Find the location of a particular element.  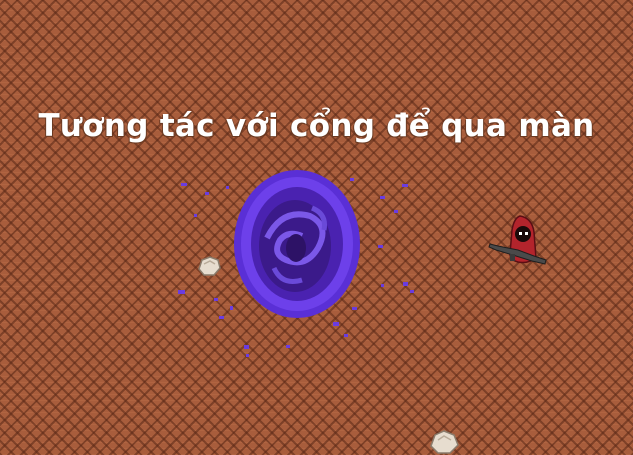

hooded-player-icon is located at coordinates (517, 240).